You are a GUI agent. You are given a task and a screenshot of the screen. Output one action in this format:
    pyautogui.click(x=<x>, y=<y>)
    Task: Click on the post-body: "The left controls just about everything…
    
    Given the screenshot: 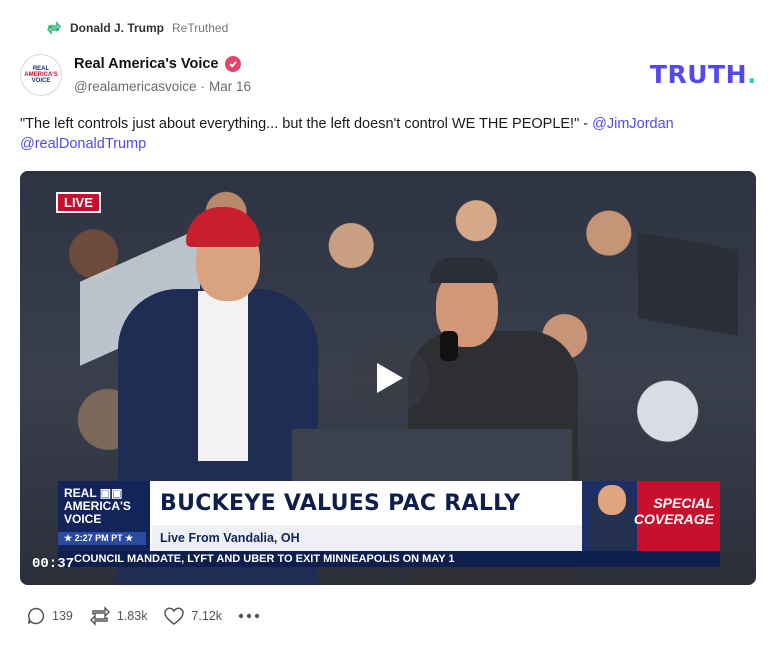 What is the action you would take?
    pyautogui.click(x=390, y=134)
    